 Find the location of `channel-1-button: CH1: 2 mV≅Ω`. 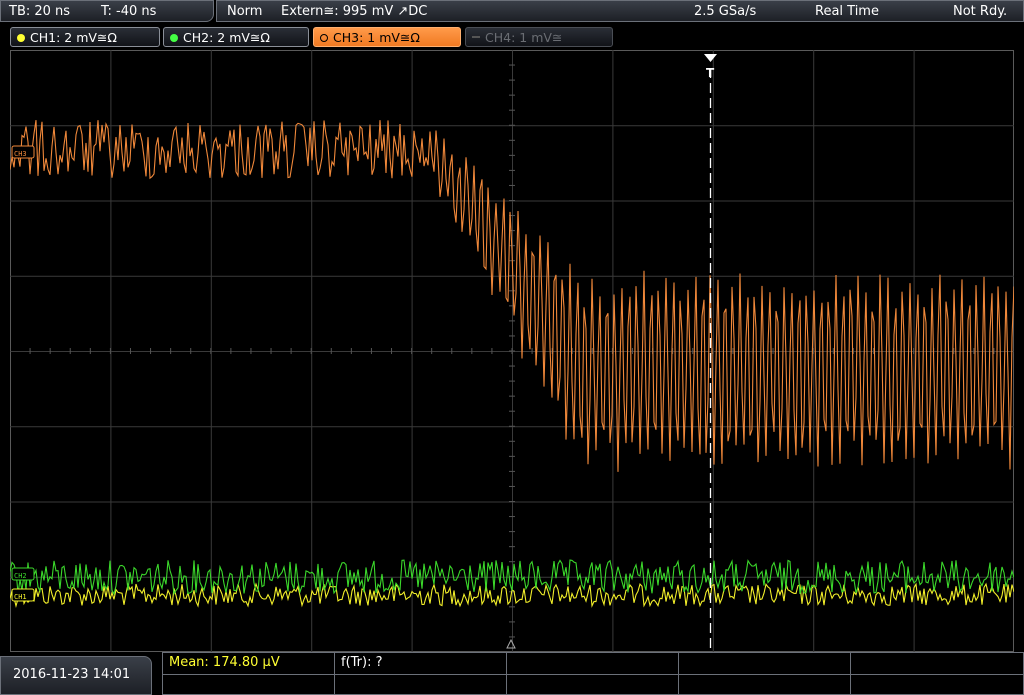

channel-1-button: CH1: 2 mV≅Ω is located at coordinates (85, 37).